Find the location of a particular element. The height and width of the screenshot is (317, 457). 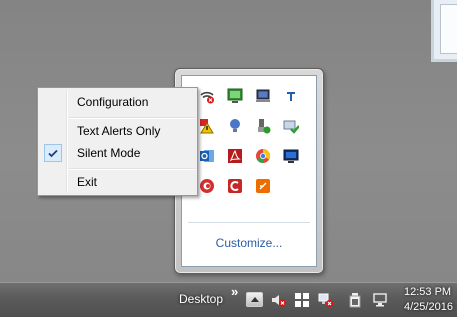

show-hidden-icons-button is located at coordinates (254, 299).